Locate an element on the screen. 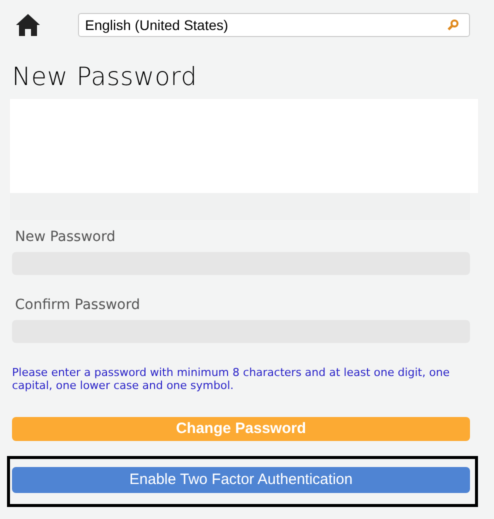  field-label: New Password is located at coordinates (65, 237).